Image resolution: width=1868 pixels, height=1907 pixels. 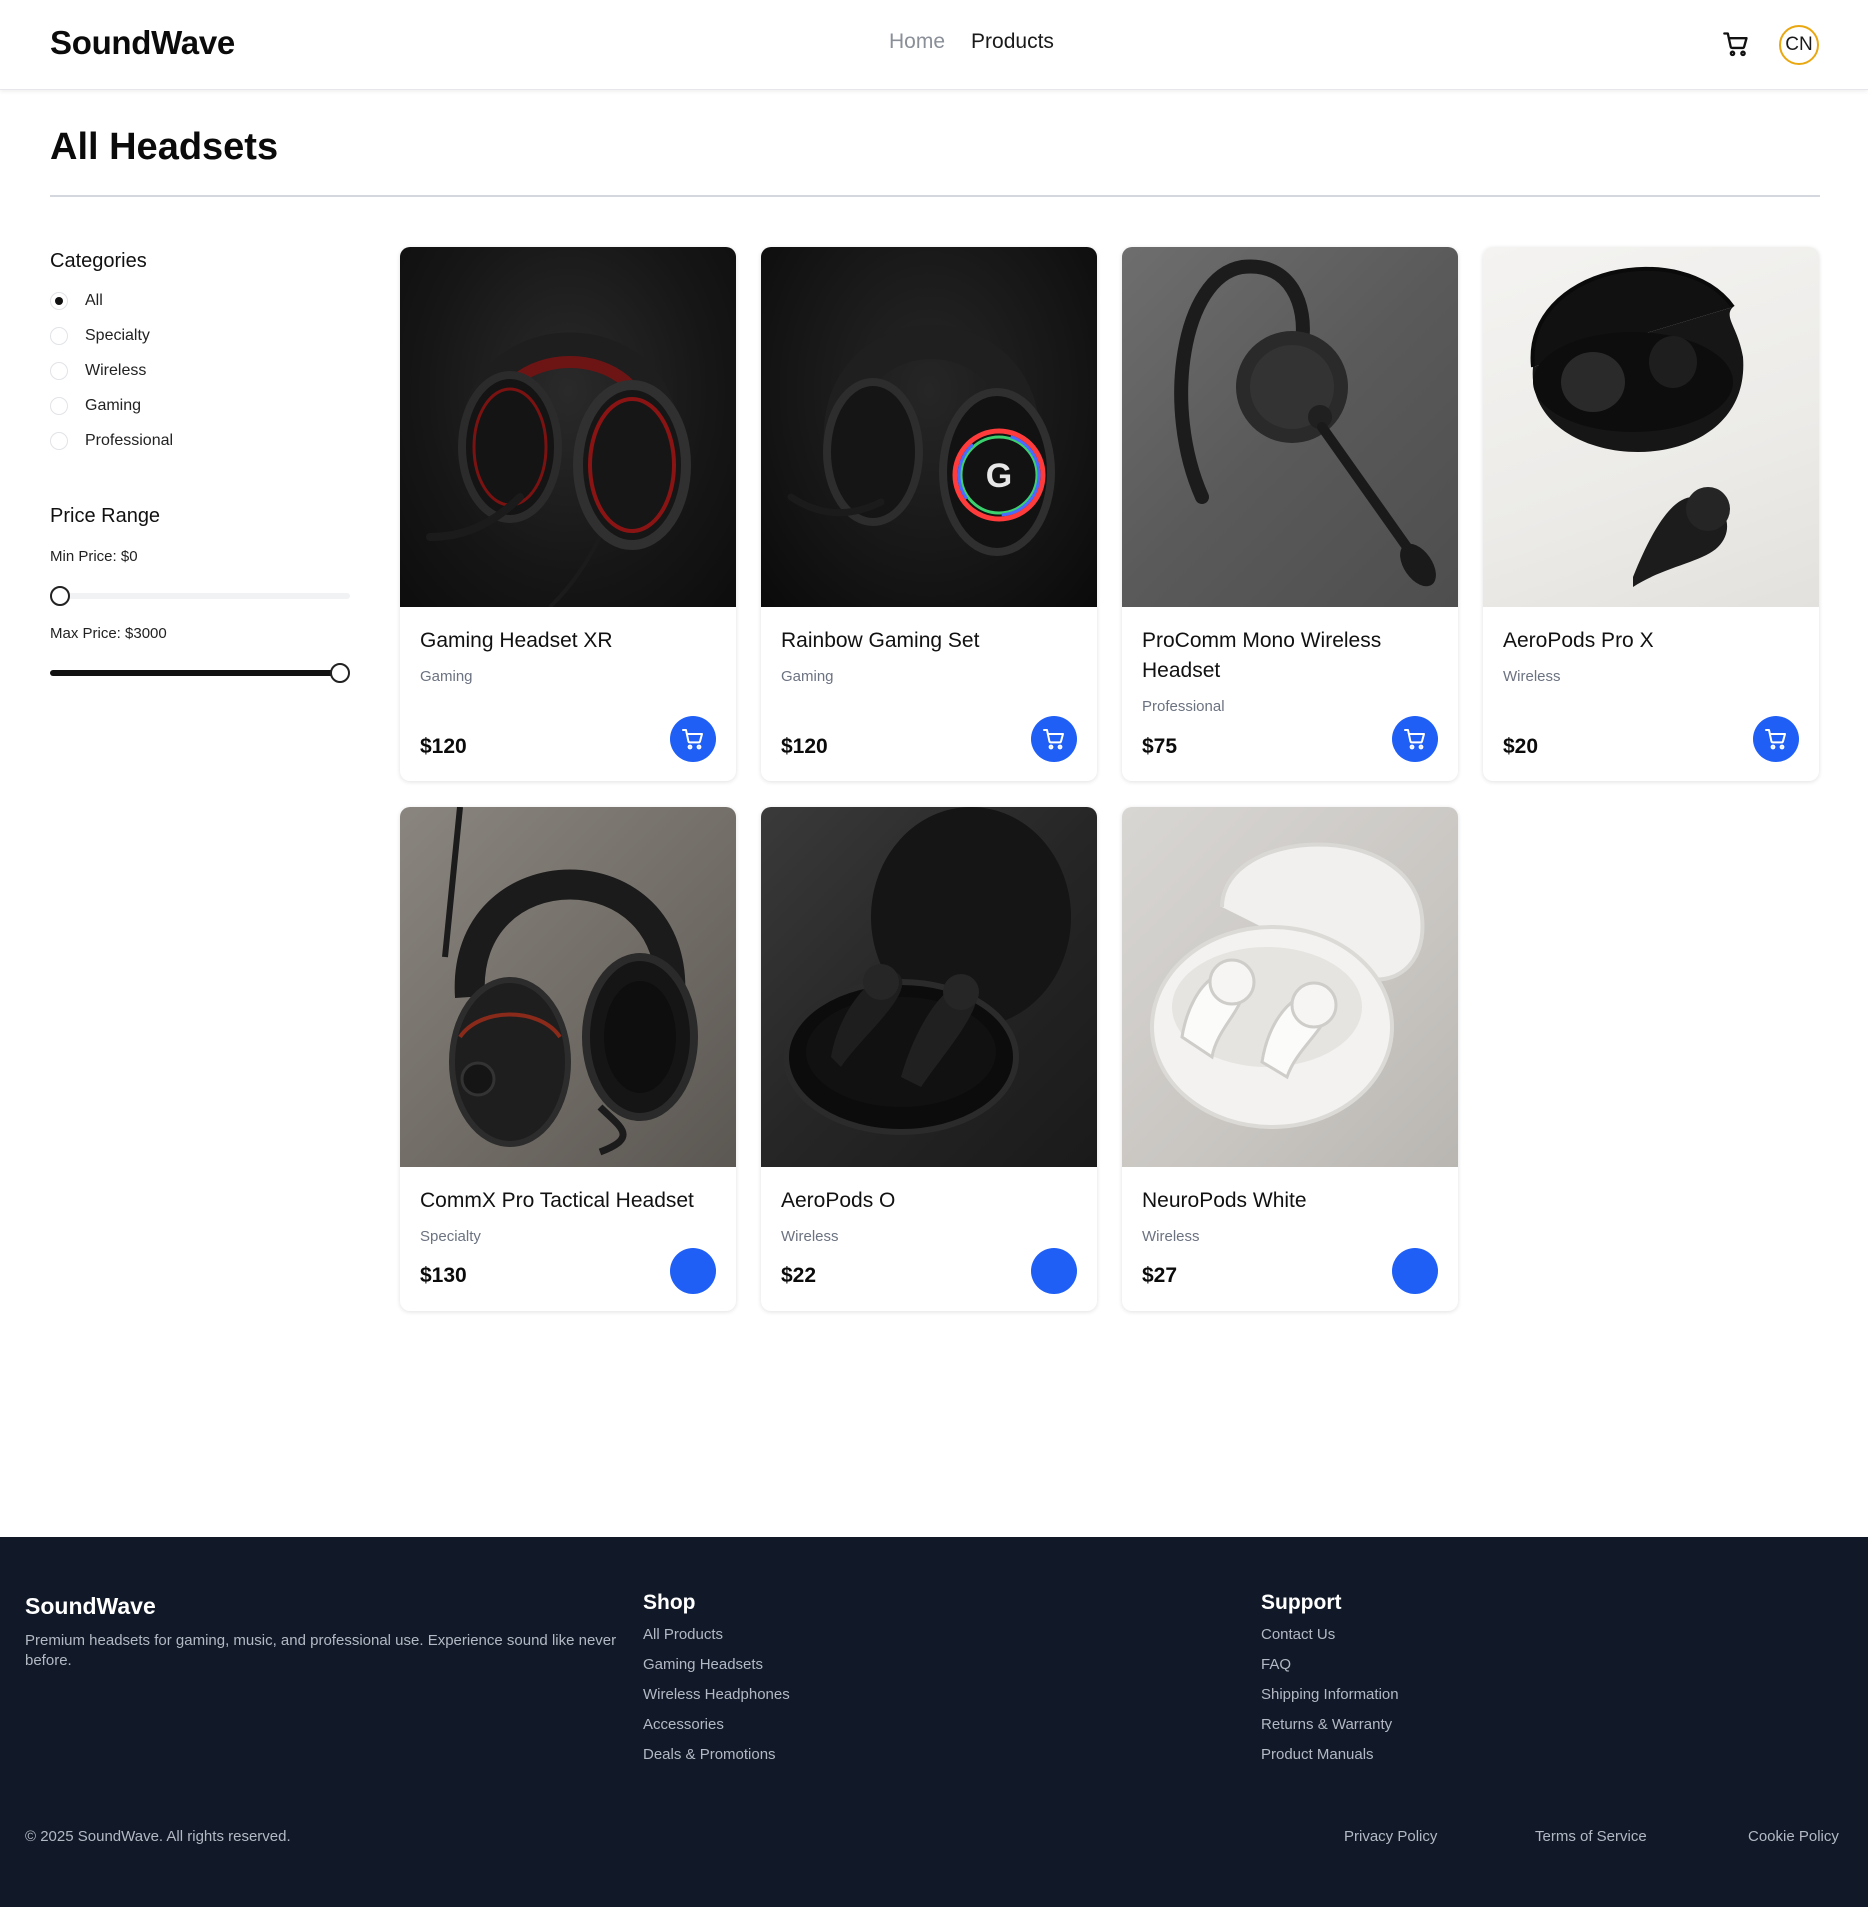 What do you see at coordinates (1160, 746) in the screenshot?
I see `product-price: $75` at bounding box center [1160, 746].